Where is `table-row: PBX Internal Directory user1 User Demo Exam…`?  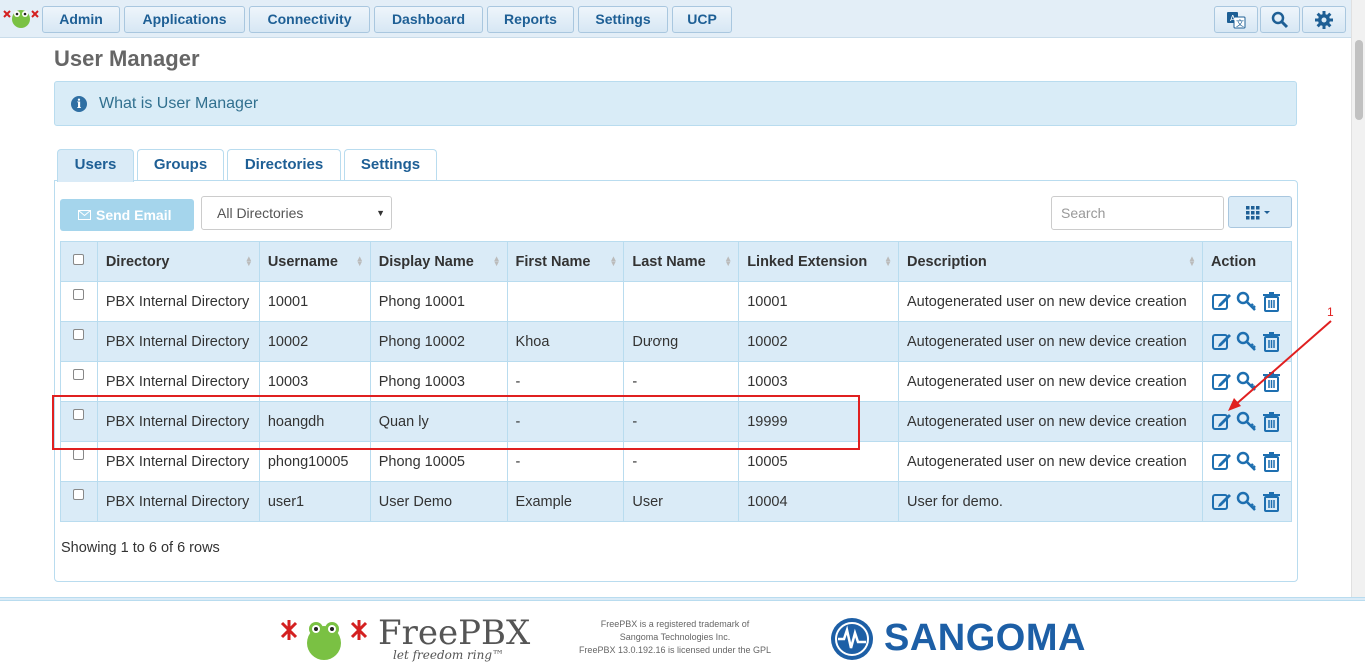
table-row: PBX Internal Directory user1 User Demo Exam… is located at coordinates (676, 501).